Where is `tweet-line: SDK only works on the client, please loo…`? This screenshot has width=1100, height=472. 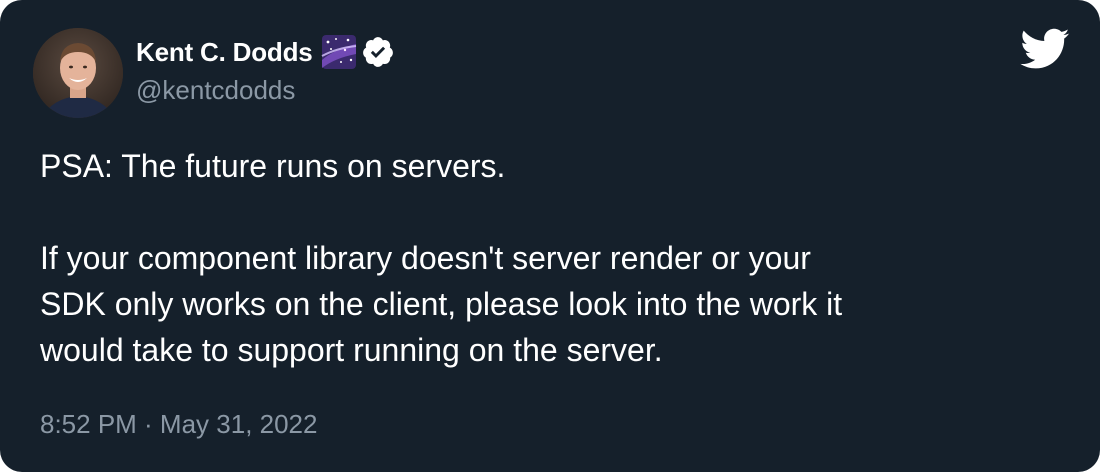 tweet-line: SDK only works on the client, please loo… is located at coordinates (441, 304).